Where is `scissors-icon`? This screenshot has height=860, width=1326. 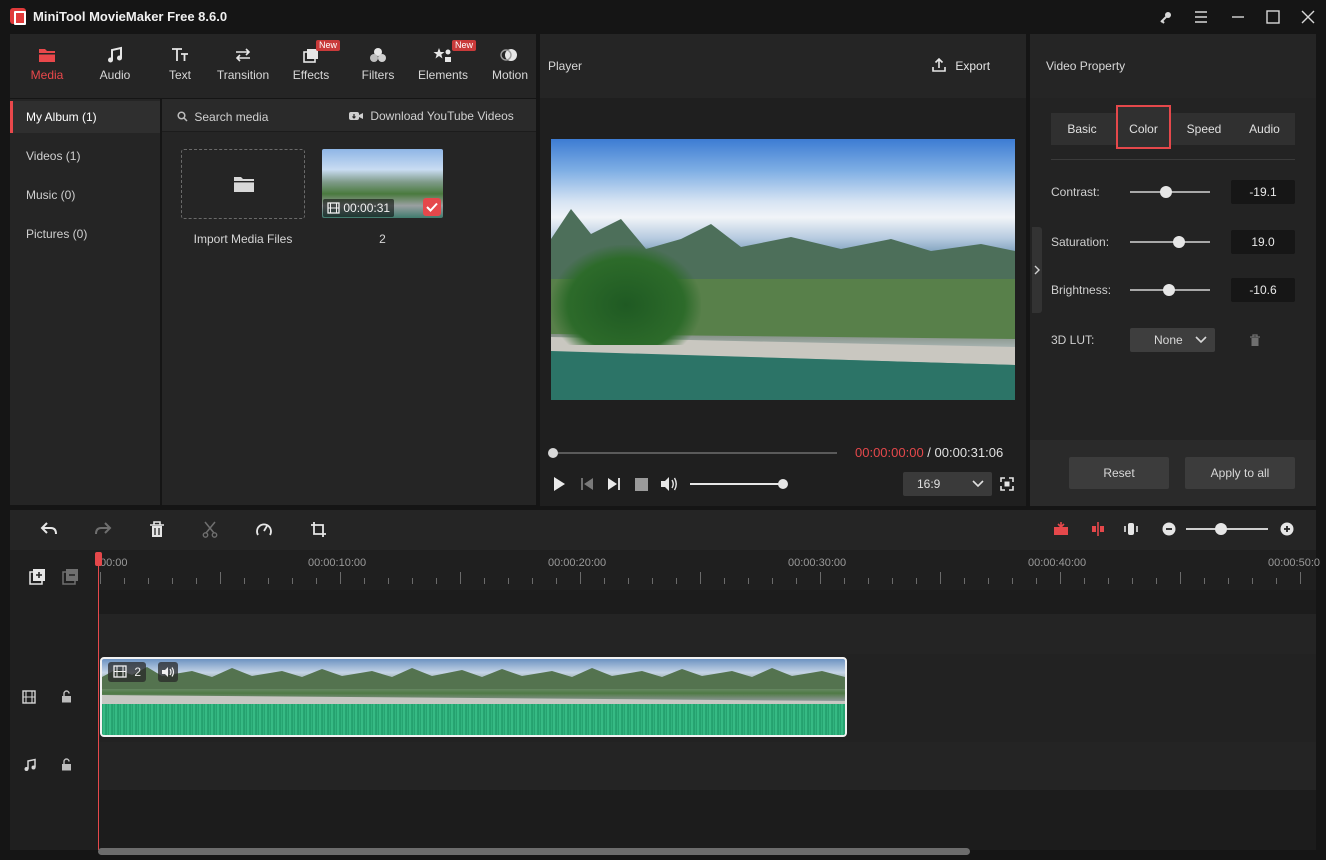
scissors-icon is located at coordinates (210, 529).